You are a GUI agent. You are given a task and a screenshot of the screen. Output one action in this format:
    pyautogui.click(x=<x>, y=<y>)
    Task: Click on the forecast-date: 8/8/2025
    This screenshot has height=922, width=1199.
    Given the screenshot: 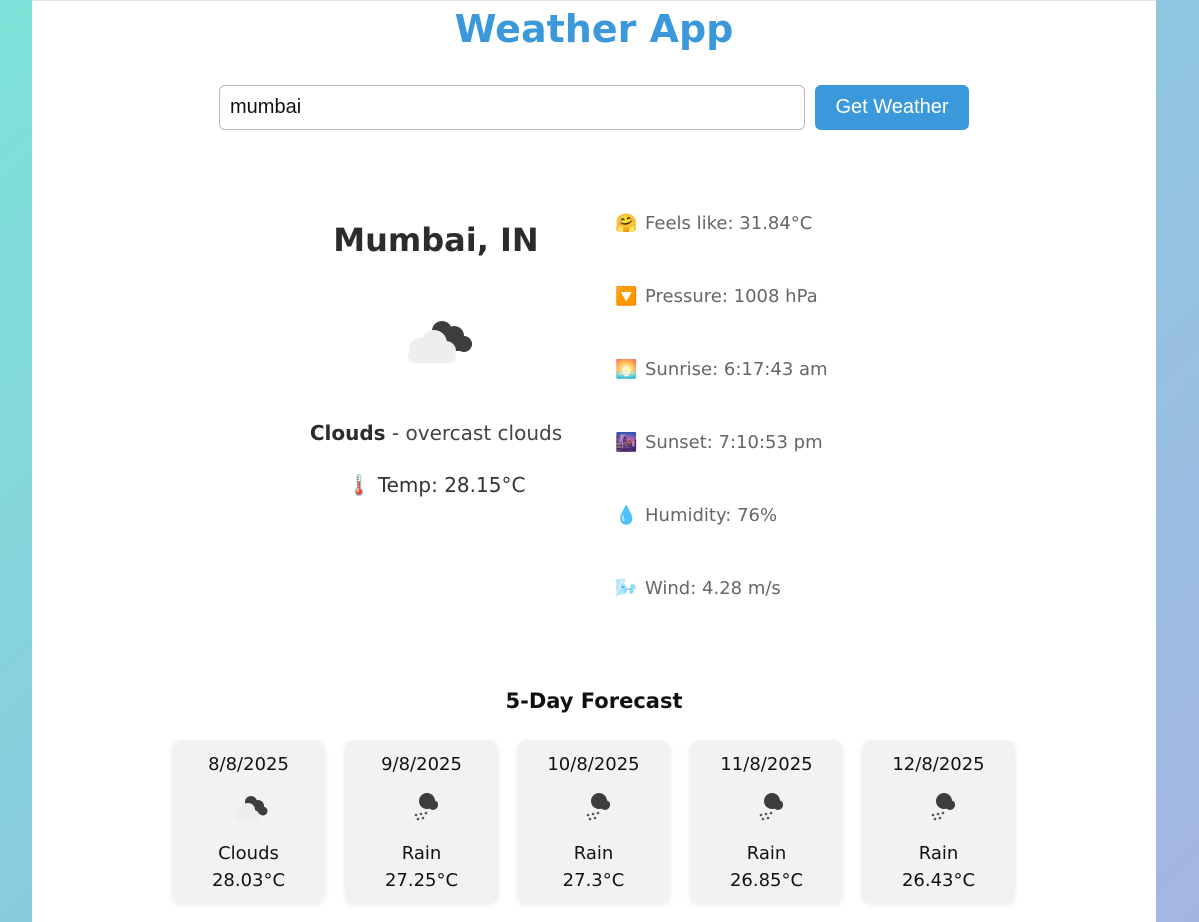 What is the action you would take?
    pyautogui.click(x=248, y=764)
    